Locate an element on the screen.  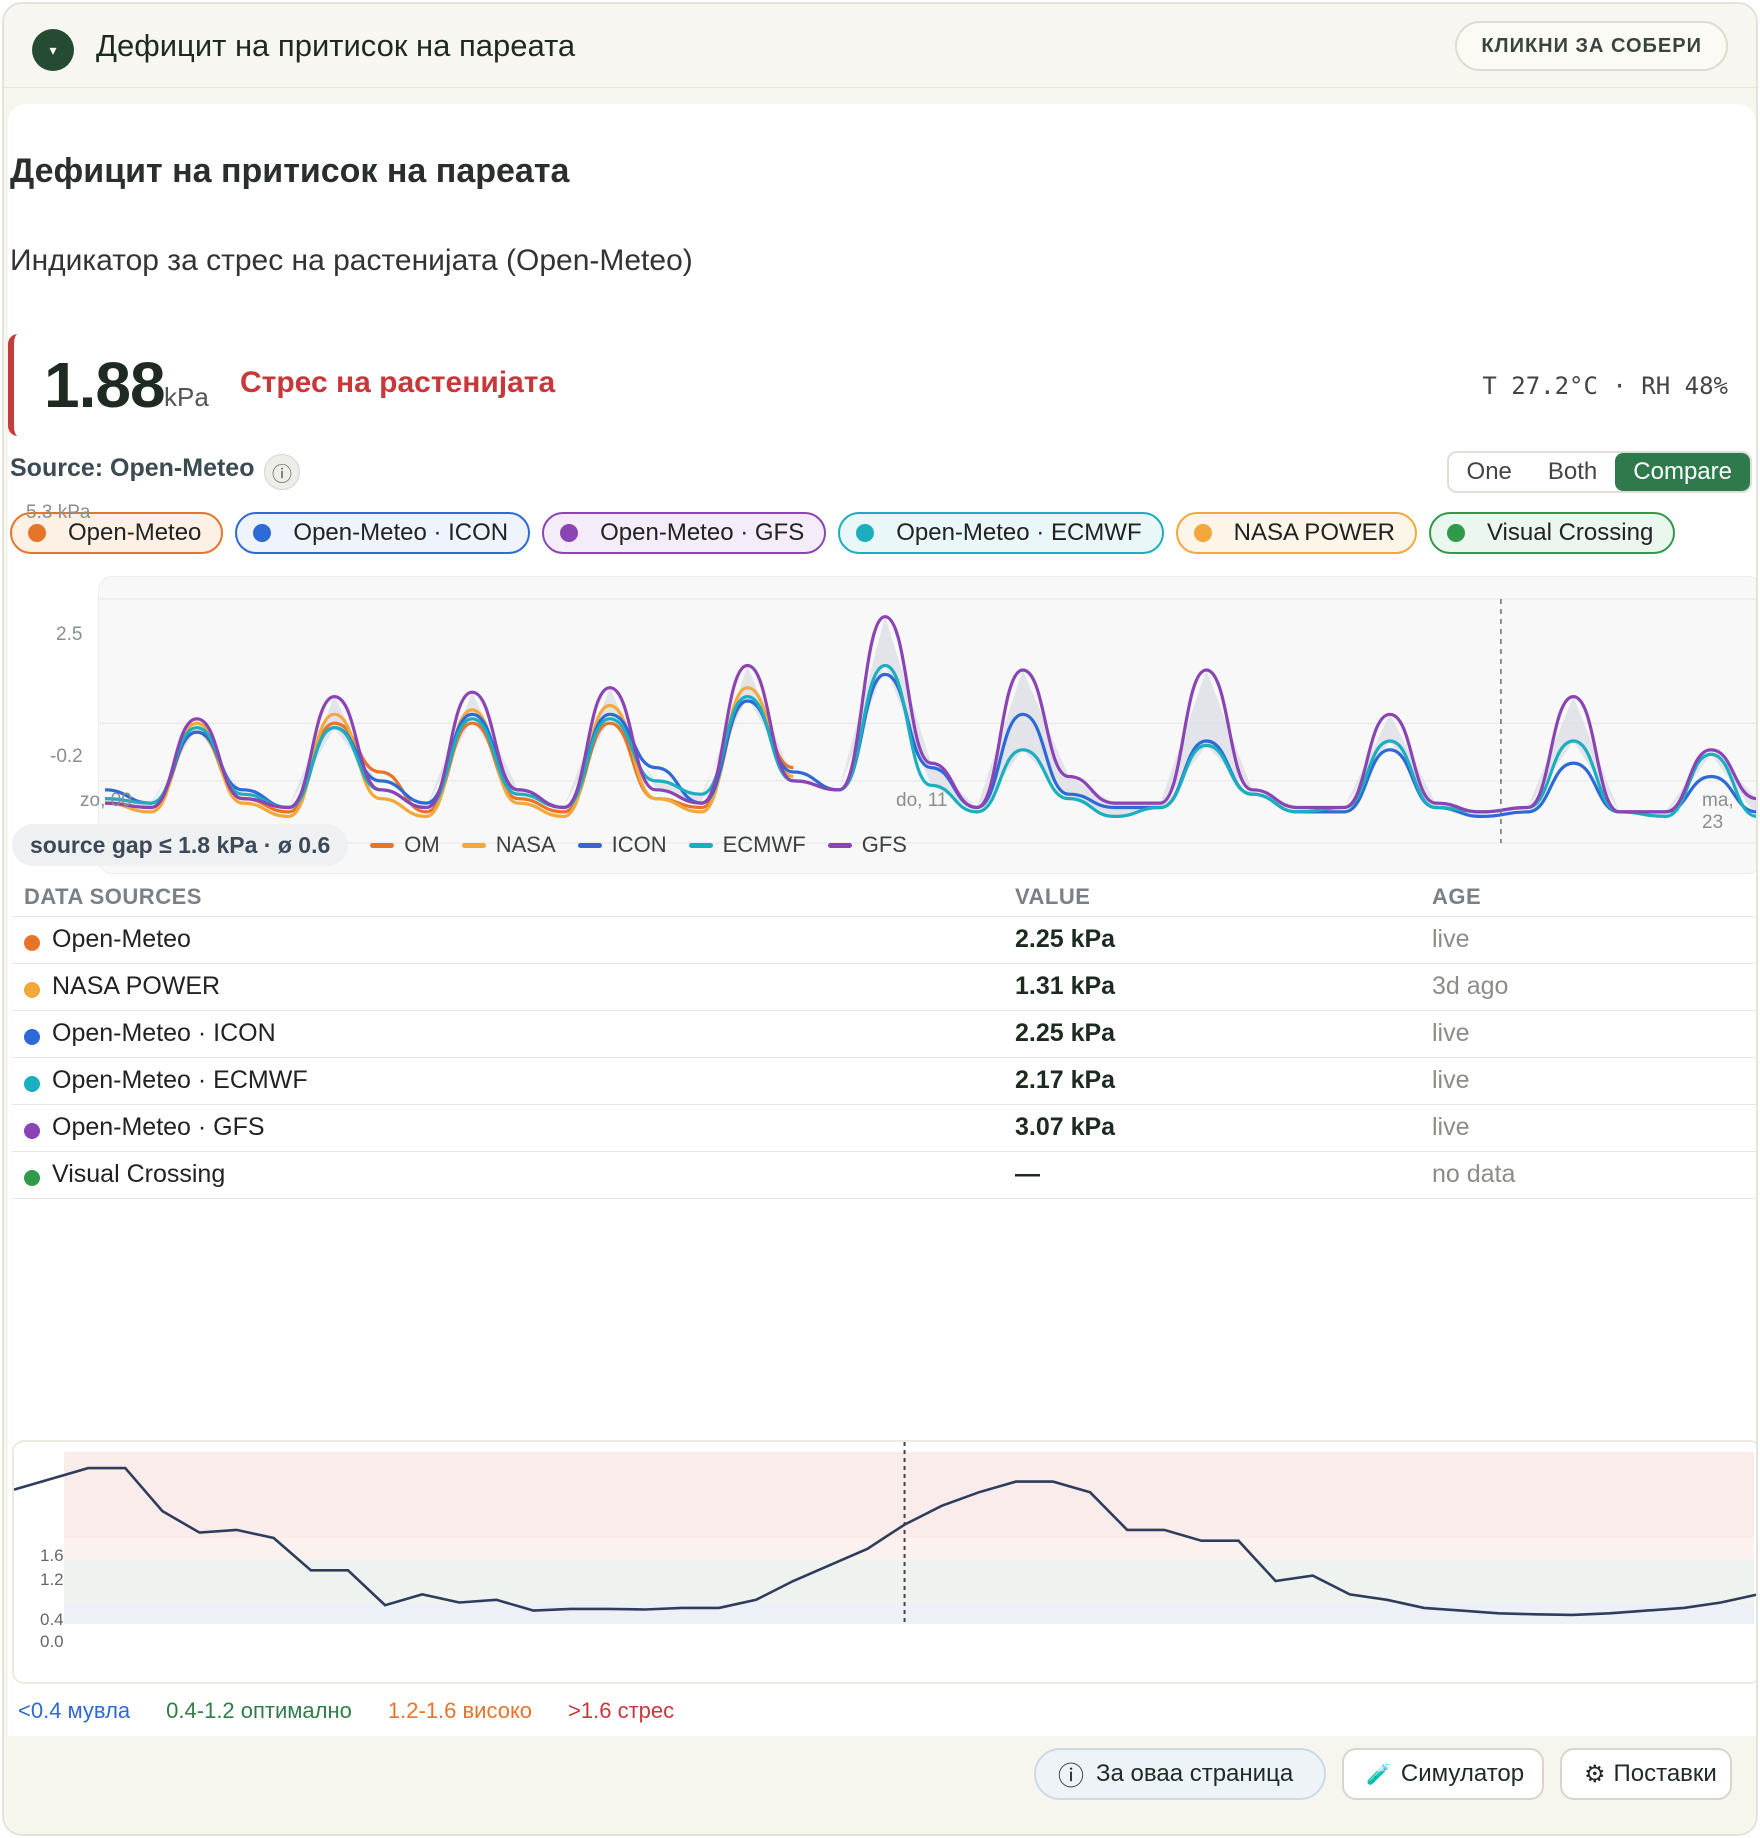
x-tick-label: ma, 23 is located at coordinates (1718, 811).